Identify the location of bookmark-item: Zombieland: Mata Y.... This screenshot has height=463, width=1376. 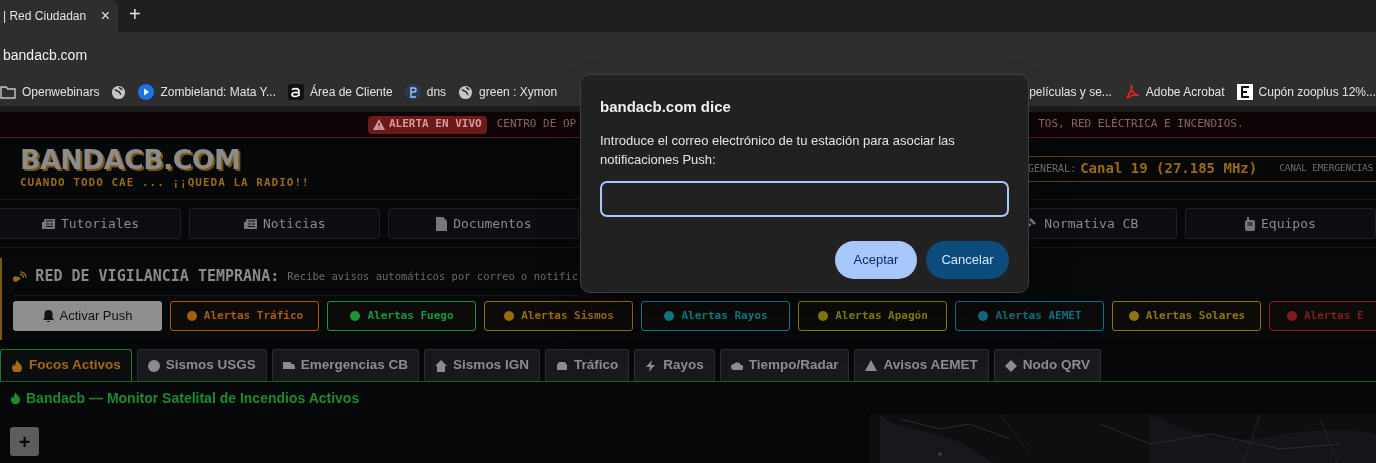
(207, 92).